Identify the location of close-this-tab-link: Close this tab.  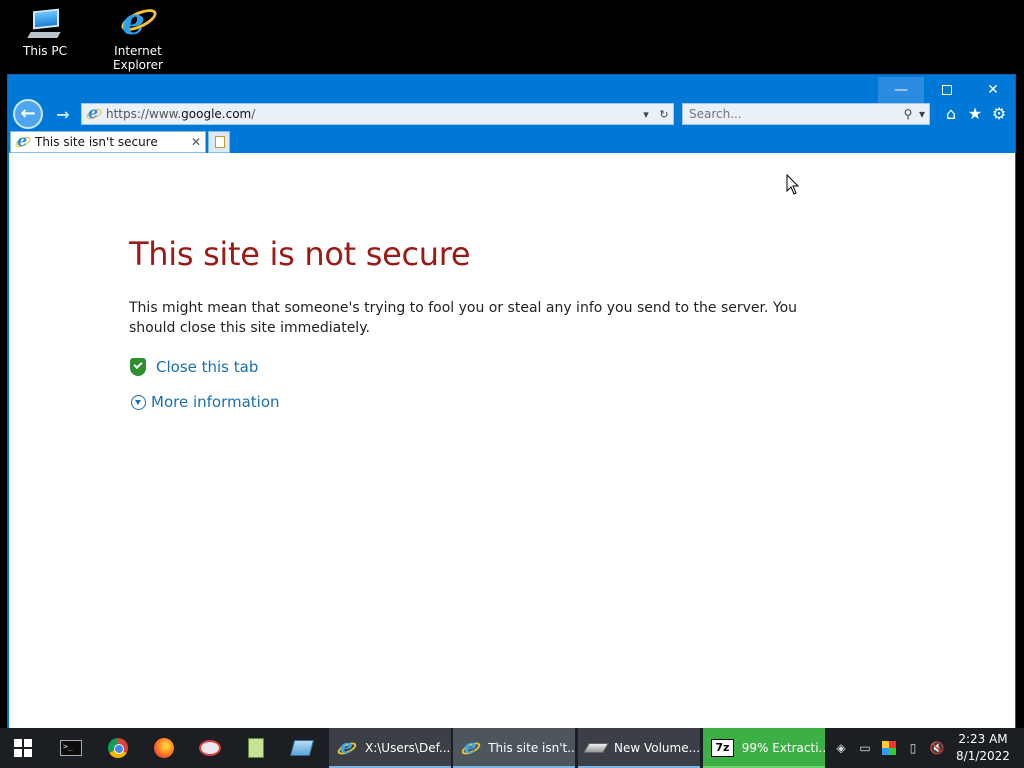
(194, 367).